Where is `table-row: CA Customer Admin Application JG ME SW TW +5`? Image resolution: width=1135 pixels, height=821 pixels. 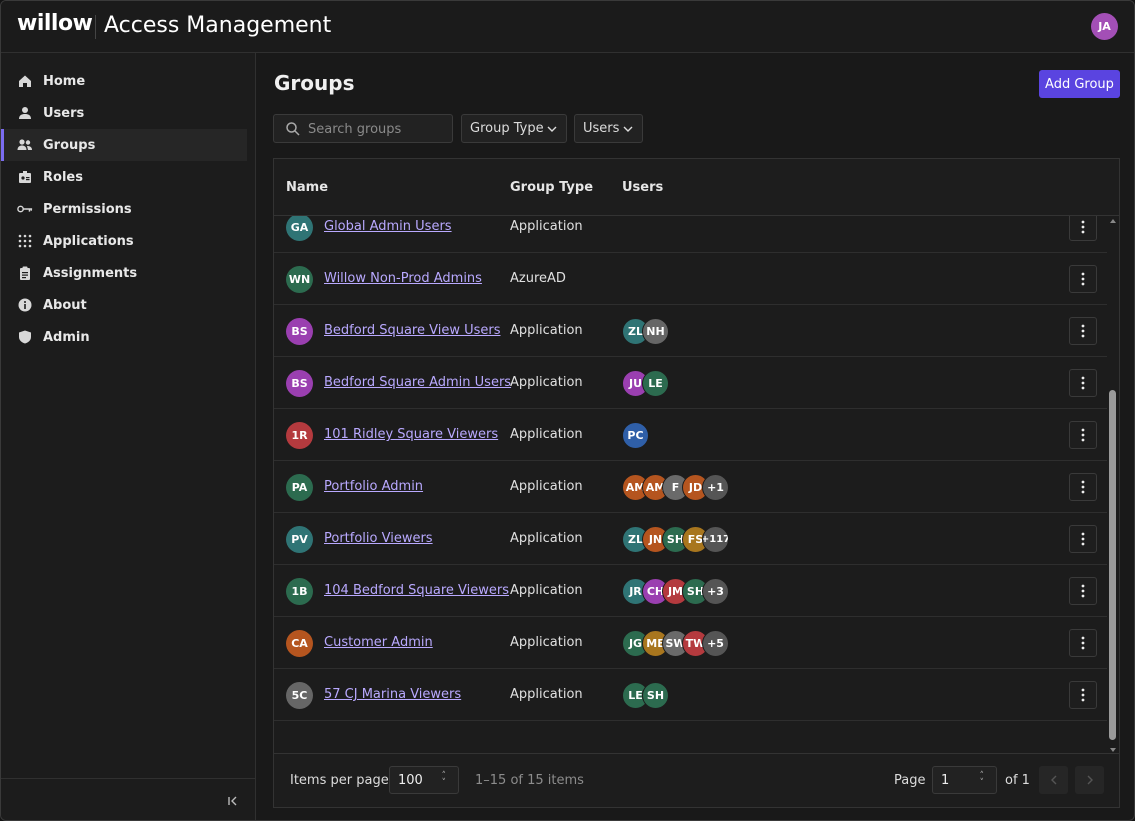 table-row: CA Customer Admin Application JG ME SW TW +5 is located at coordinates (691, 643).